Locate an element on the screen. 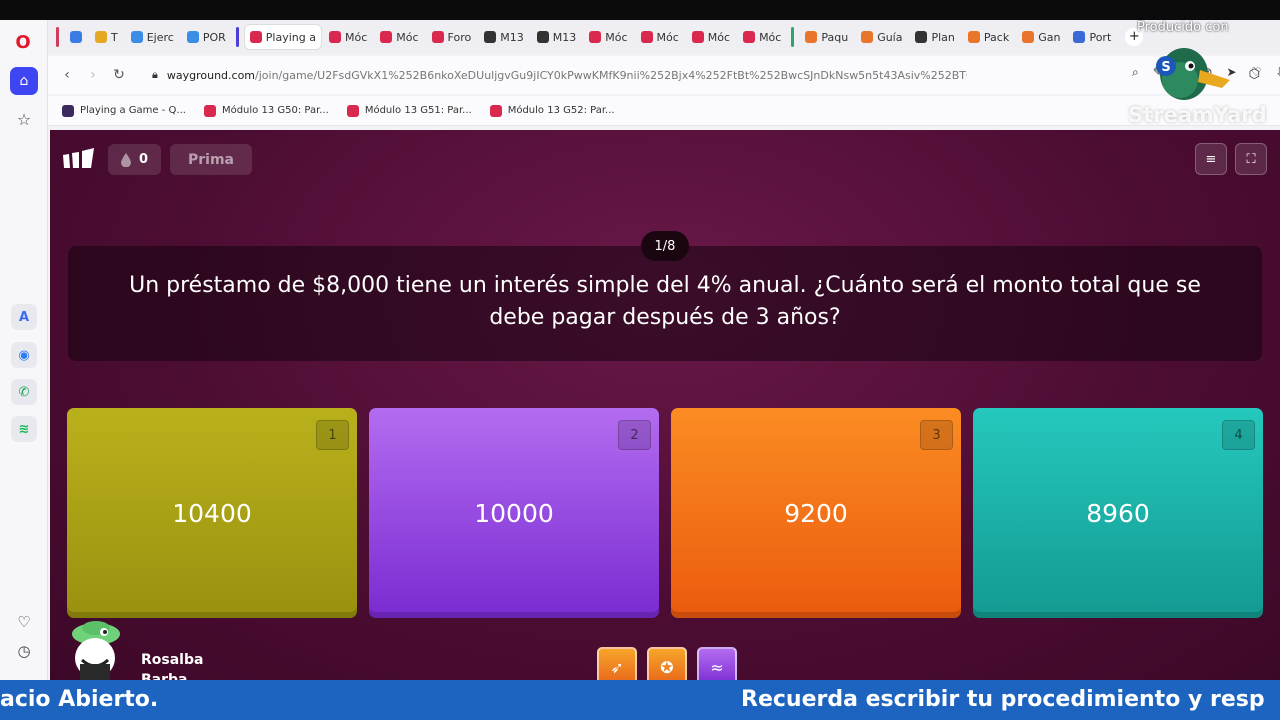 The height and width of the screenshot is (720, 1280). tab-13: Móc is located at coordinates (762, 37).